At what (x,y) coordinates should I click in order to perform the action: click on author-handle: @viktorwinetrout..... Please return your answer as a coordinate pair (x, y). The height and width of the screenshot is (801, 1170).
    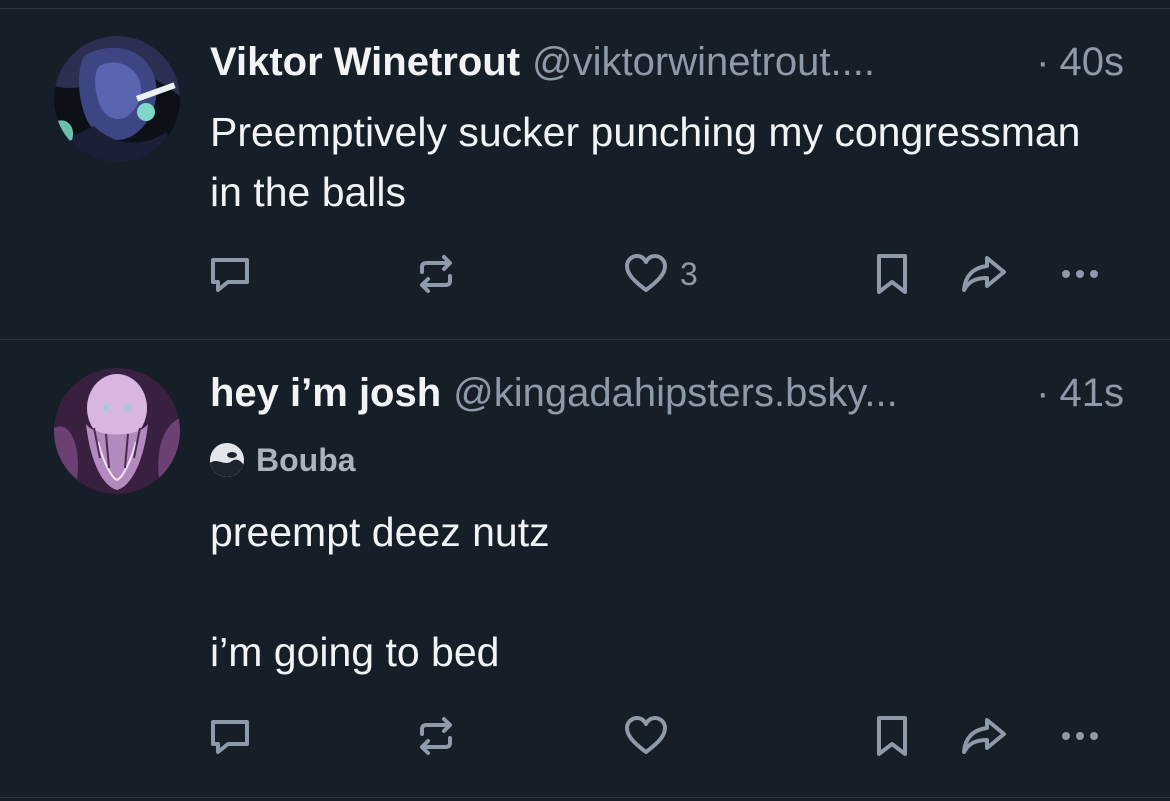
    Looking at the image, I should click on (775, 62).